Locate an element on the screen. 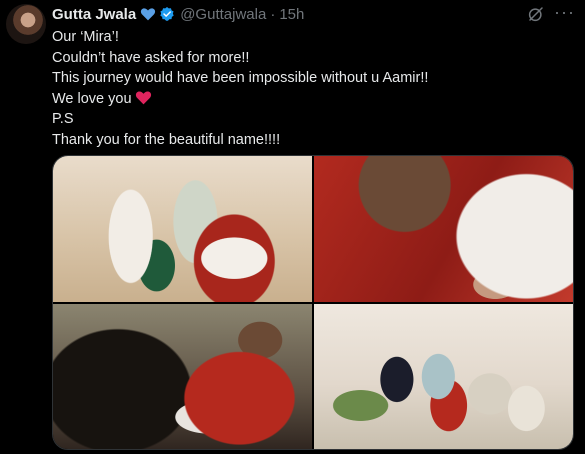 Image resolution: width=585 pixels, height=454 pixels. tweet-line: Couldn’t have asked for more!! is located at coordinates (151, 57).